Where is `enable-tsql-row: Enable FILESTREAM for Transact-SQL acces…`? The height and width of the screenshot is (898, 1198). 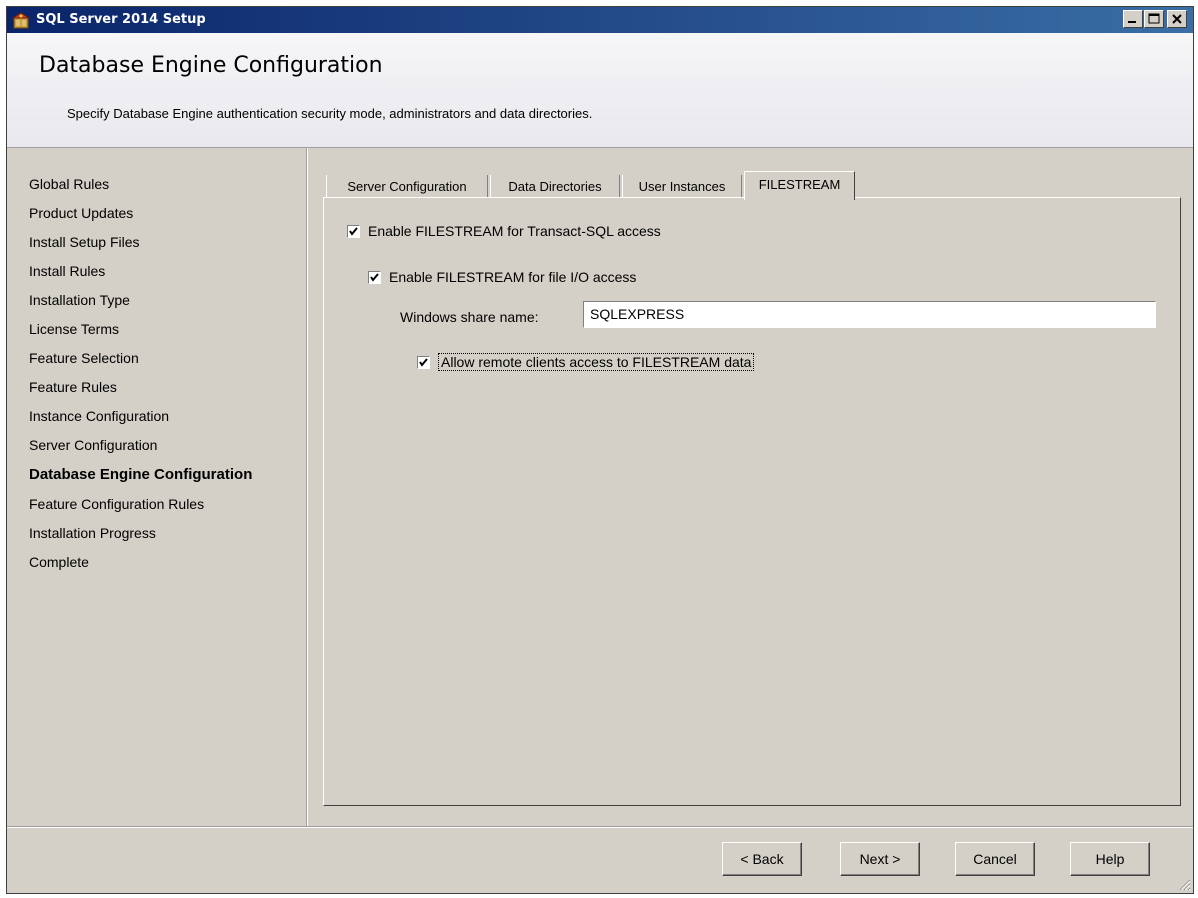
enable-tsql-row: Enable FILESTREAM for Transact-SQL acces… is located at coordinates (504, 231).